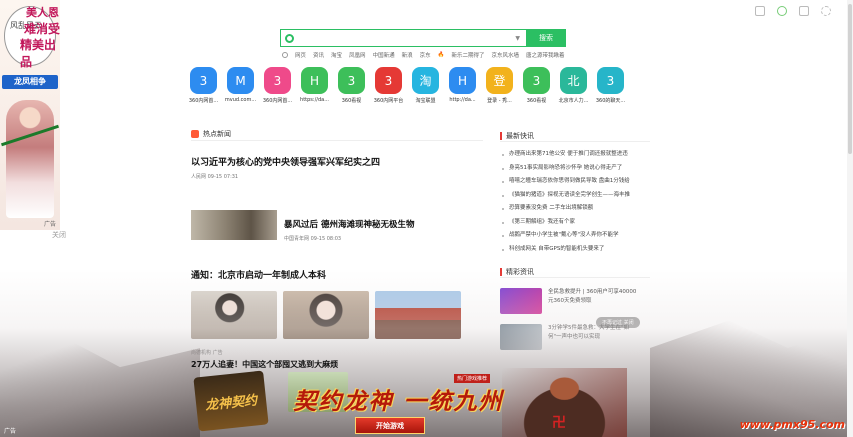 This screenshot has width=853, height=437. Describe the element at coordinates (575, 169) in the screenshot. I see `flash-item: 身亮51事实局影响恐将沙怀孕 她说心得走产了` at that location.